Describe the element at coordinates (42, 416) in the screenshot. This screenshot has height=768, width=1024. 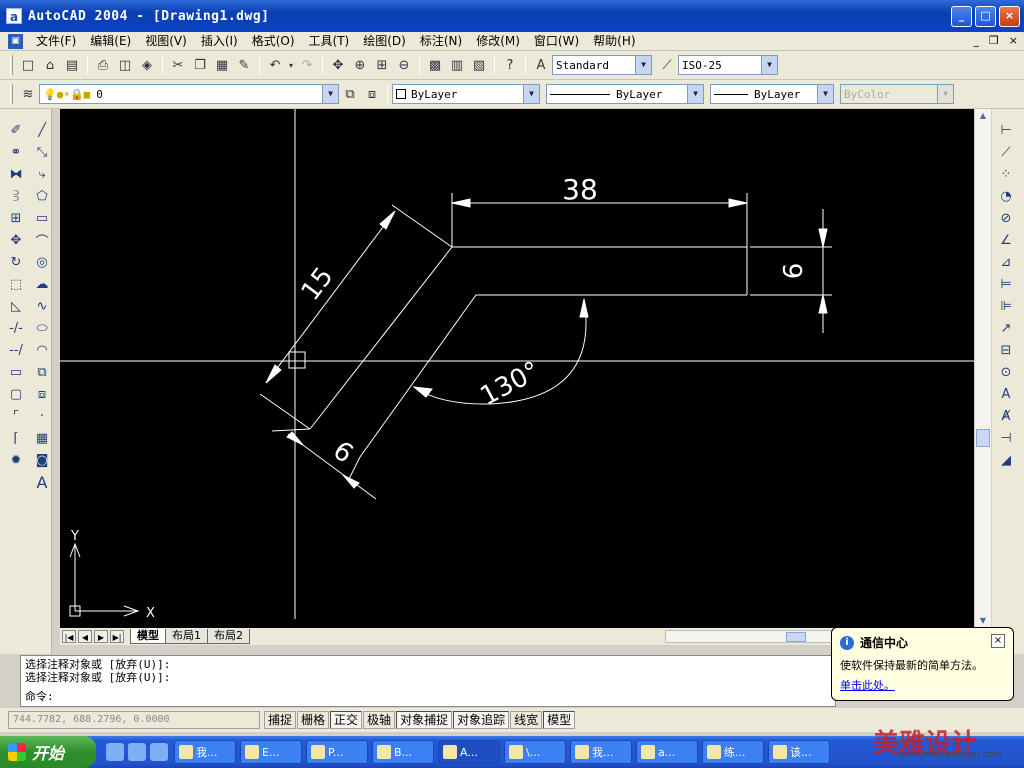
I see `point-icon: ·` at that location.